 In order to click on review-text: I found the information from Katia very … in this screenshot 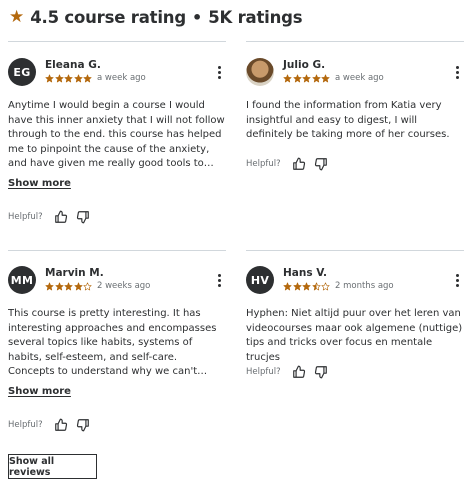, I will do `click(348, 120)`.